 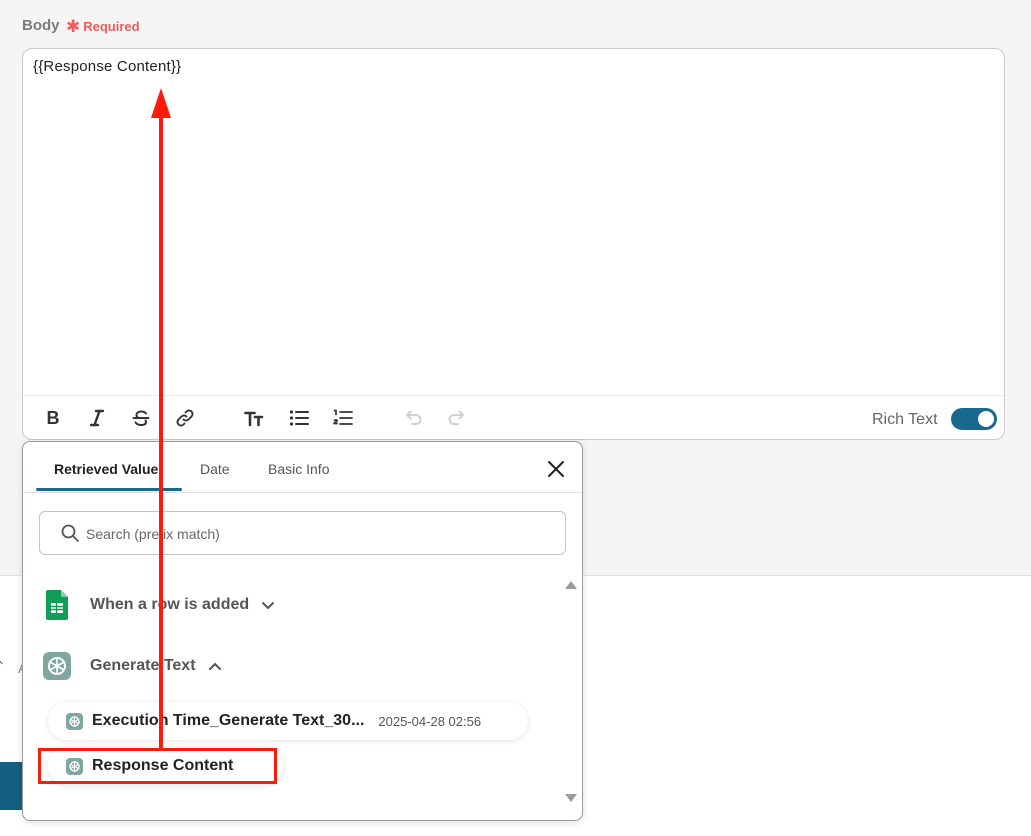 I want to click on rich-text-toggle, so click(x=974, y=419).